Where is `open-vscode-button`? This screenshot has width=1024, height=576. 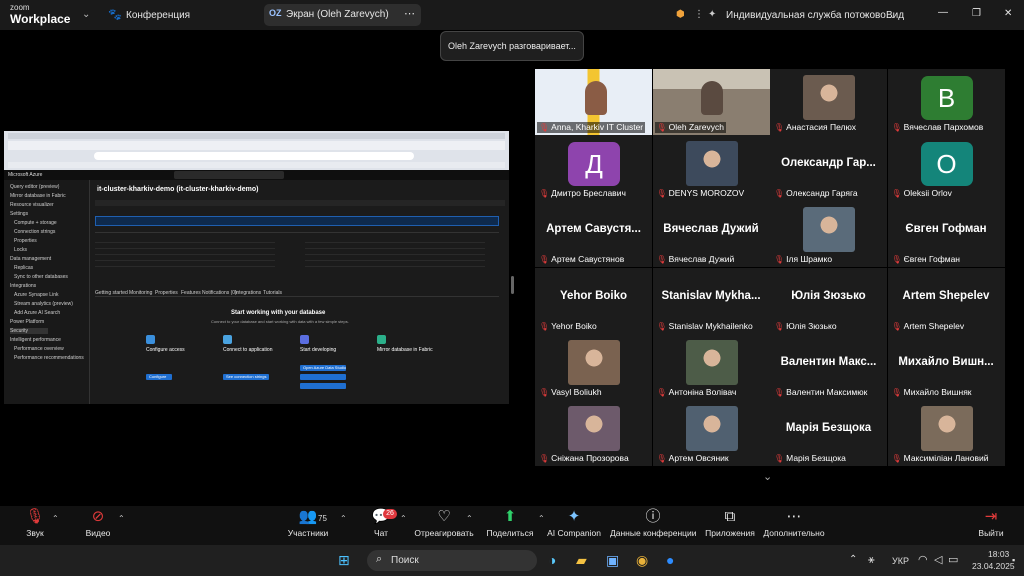 open-vscode-button is located at coordinates (323, 386).